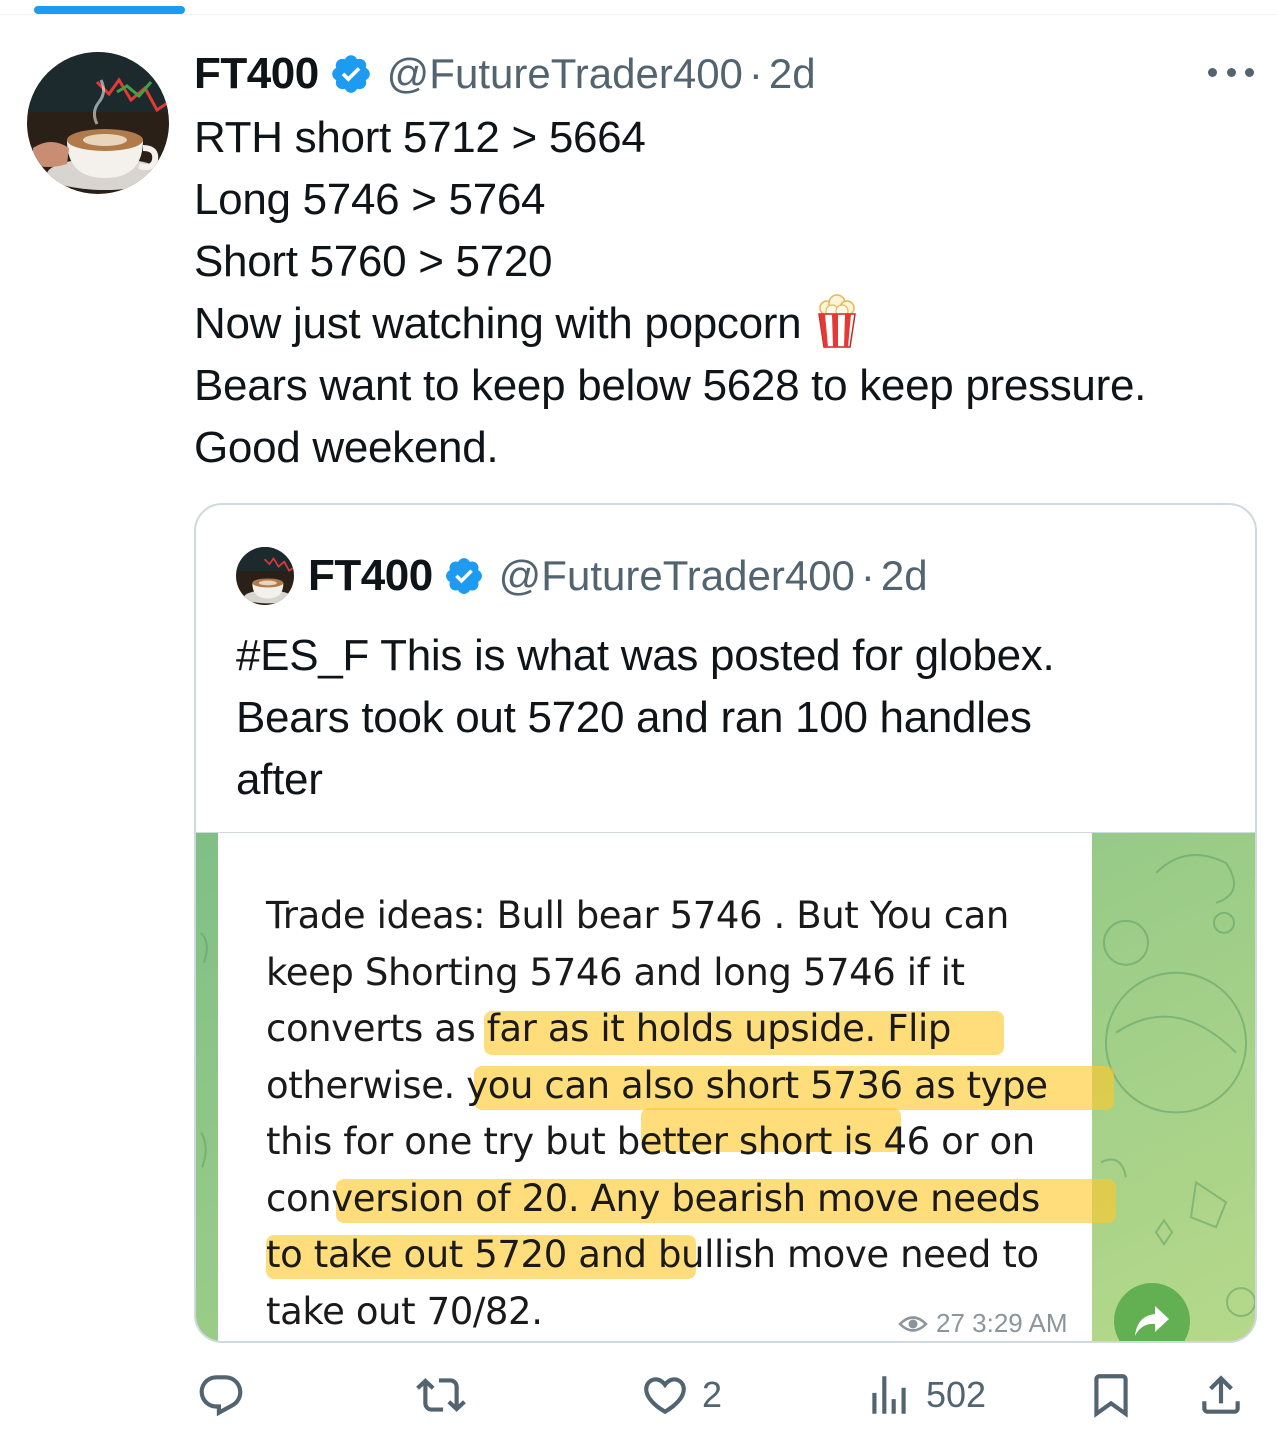  What do you see at coordinates (346, 447) in the screenshot?
I see `tweet-line: Good weekend.` at bounding box center [346, 447].